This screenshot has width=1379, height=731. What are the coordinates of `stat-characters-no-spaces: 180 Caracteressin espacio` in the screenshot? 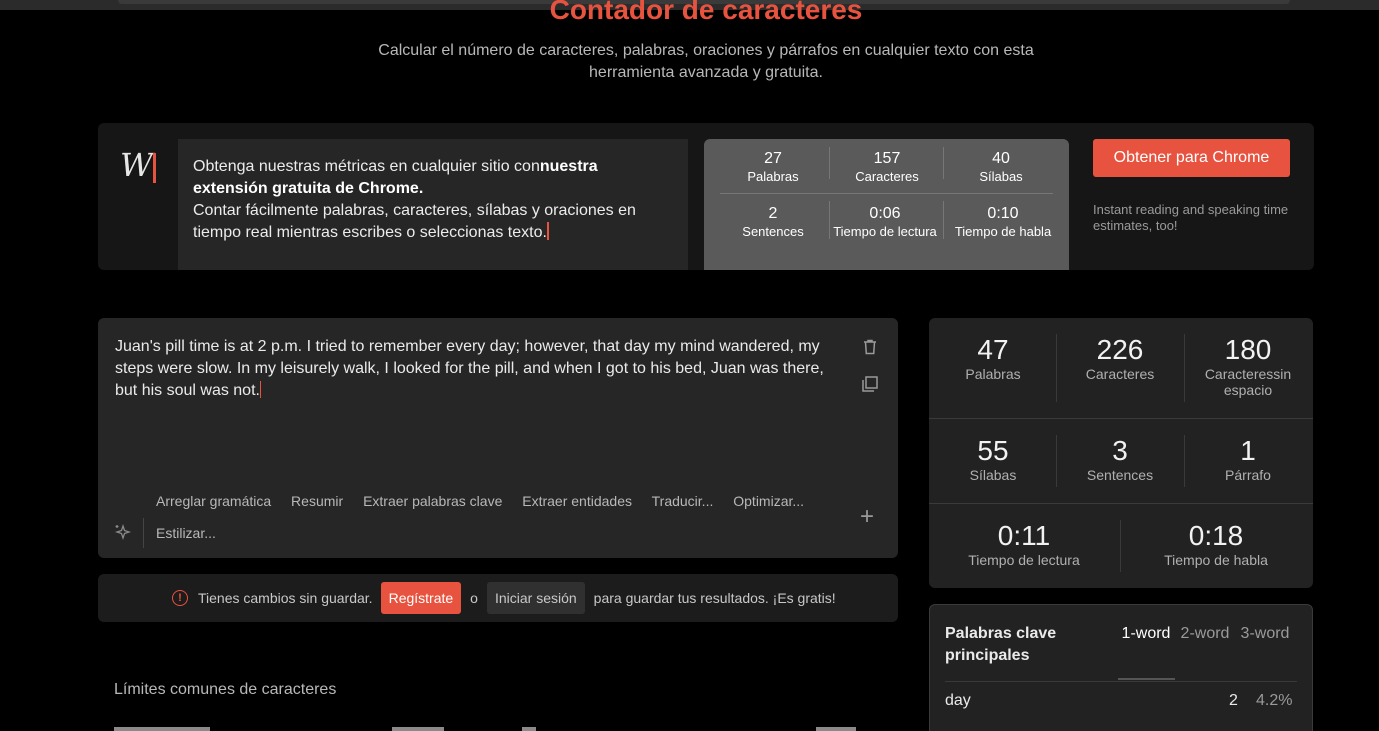 It's located at (1248, 366).